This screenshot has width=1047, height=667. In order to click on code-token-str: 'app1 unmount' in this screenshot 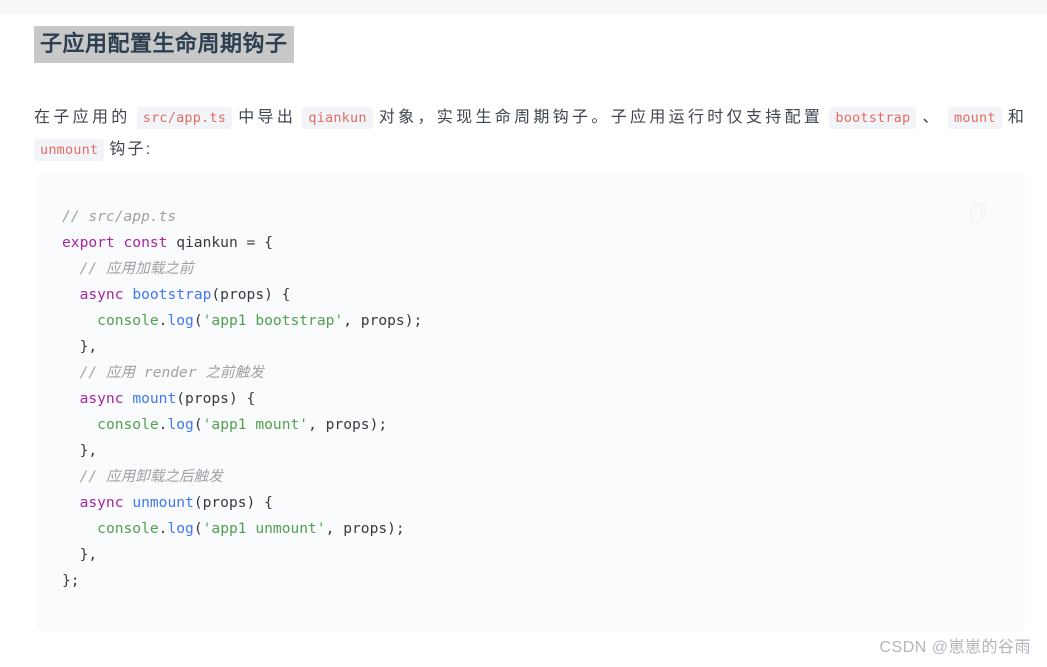, I will do `click(264, 528)`.